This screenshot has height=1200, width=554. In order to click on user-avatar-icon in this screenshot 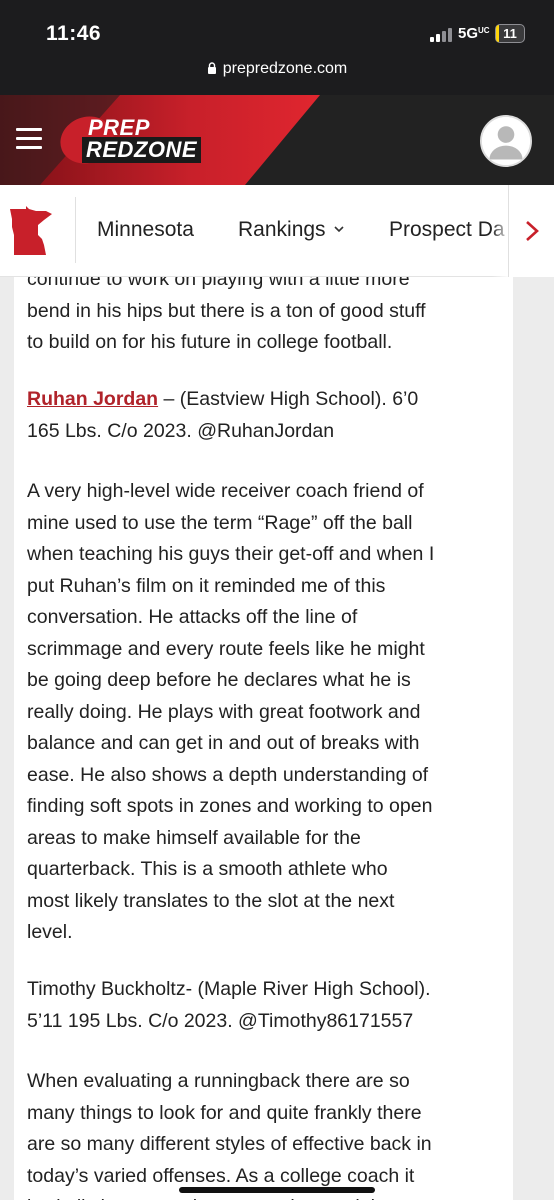, I will do `click(506, 141)`.